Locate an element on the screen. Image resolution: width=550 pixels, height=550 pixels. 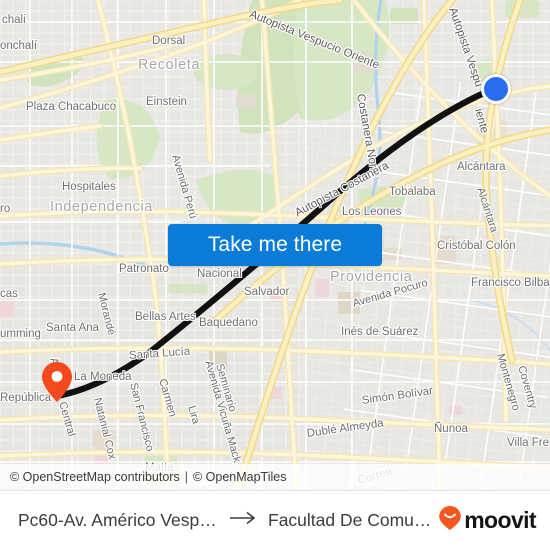
start-point-marker is located at coordinates (496, 89).